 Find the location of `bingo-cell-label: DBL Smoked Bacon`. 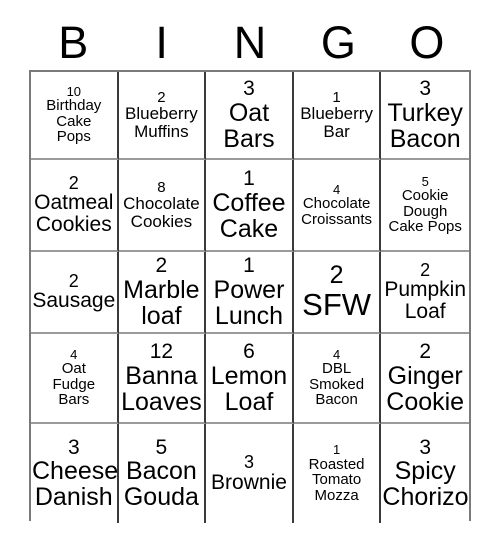

bingo-cell-label: DBL Smoked Bacon is located at coordinates (337, 384).